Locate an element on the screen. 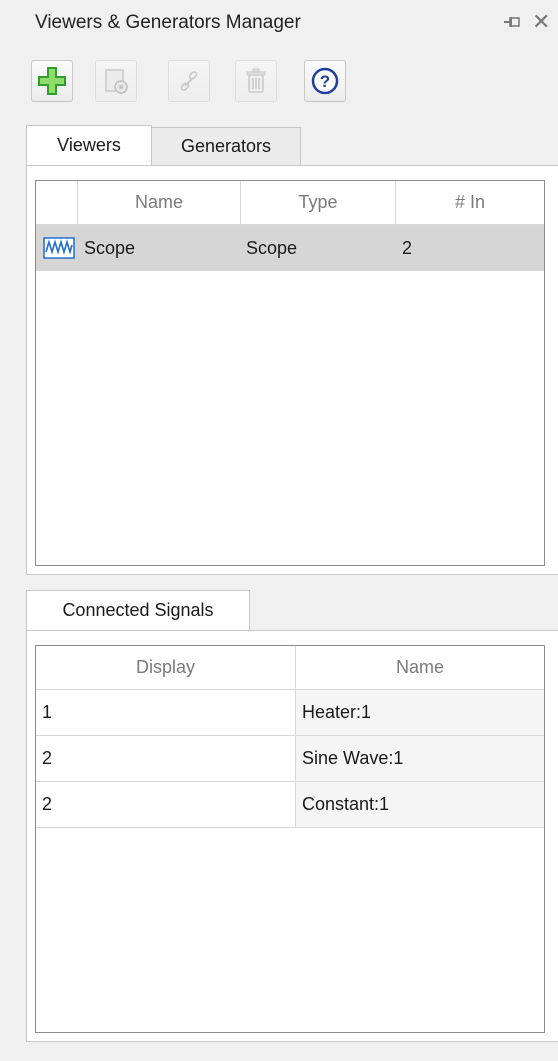  signal-name-cell: Sine Wave:1 is located at coordinates (420, 759).